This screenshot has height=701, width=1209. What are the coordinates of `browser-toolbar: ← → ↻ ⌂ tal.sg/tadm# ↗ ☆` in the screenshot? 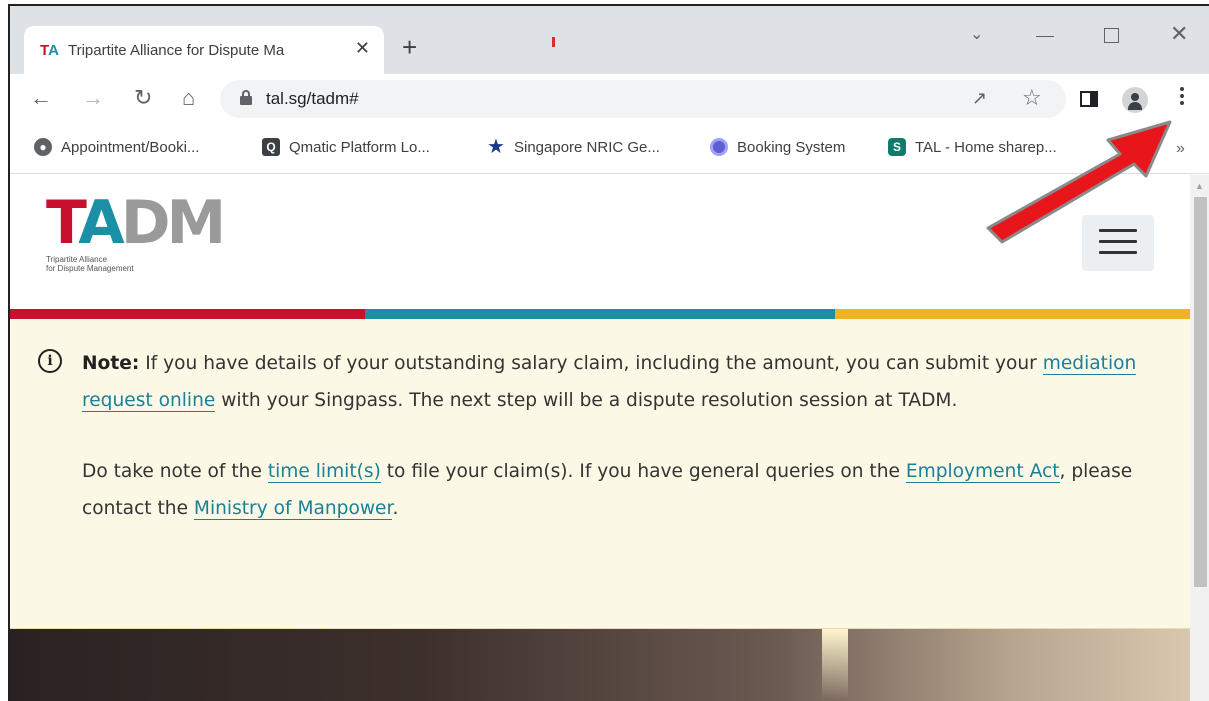 It's located at (609, 99).